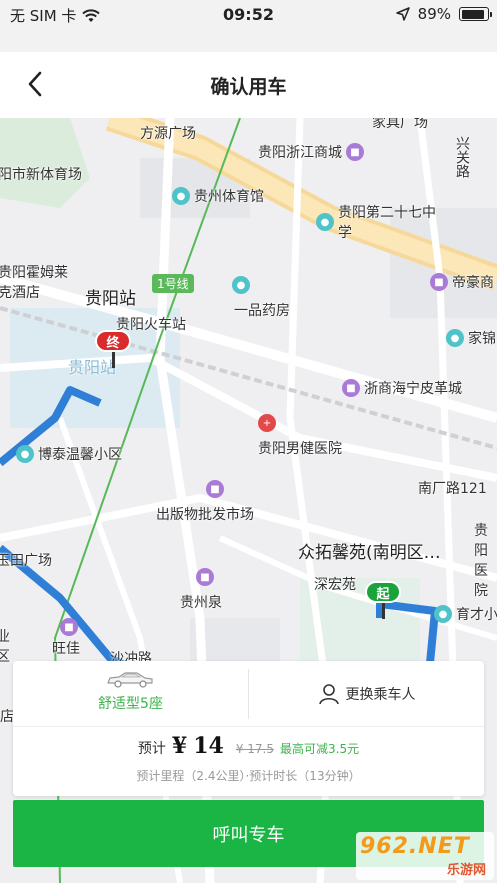 This screenshot has height=883, width=497. What do you see at coordinates (455, 338) in the screenshot?
I see `building-icon: ●` at bounding box center [455, 338].